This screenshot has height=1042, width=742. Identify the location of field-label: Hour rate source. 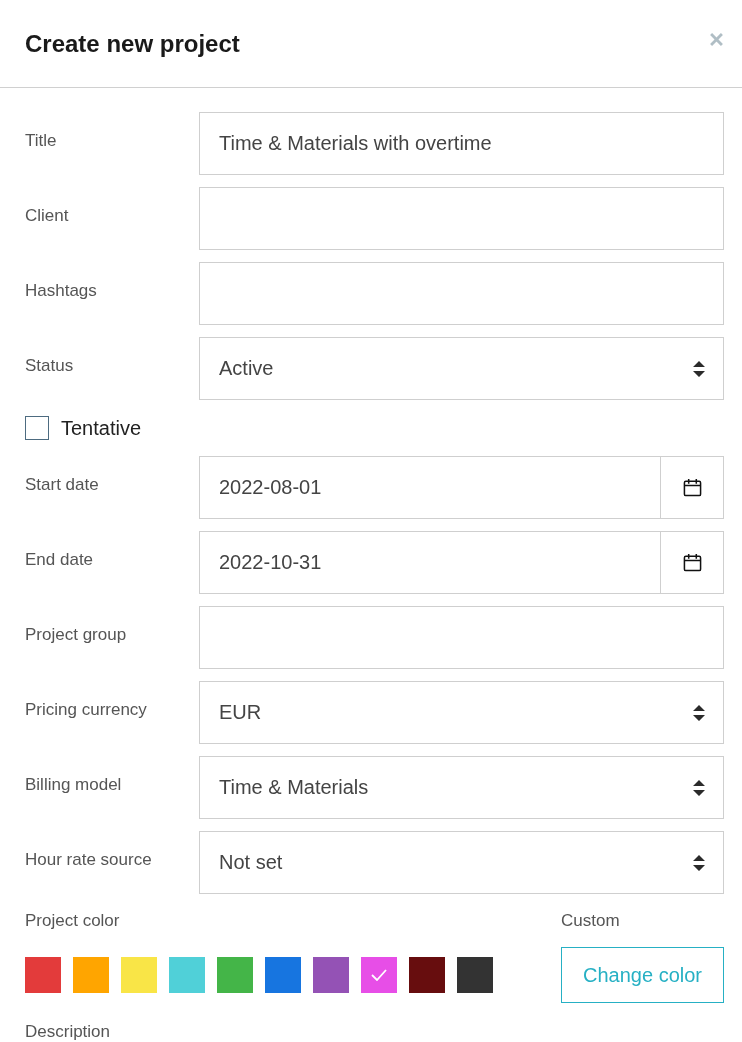
(89, 860).